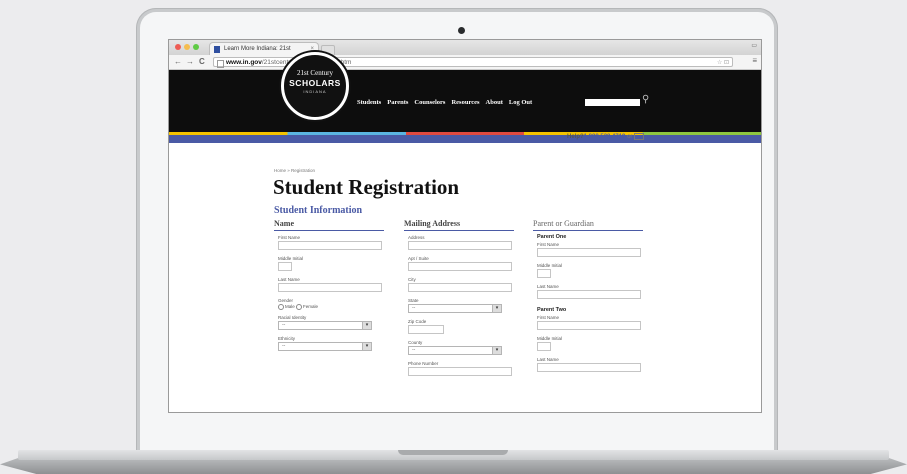 The height and width of the screenshot is (474, 907). Describe the element at coordinates (369, 102) in the screenshot. I see `nav-students: Students` at that location.